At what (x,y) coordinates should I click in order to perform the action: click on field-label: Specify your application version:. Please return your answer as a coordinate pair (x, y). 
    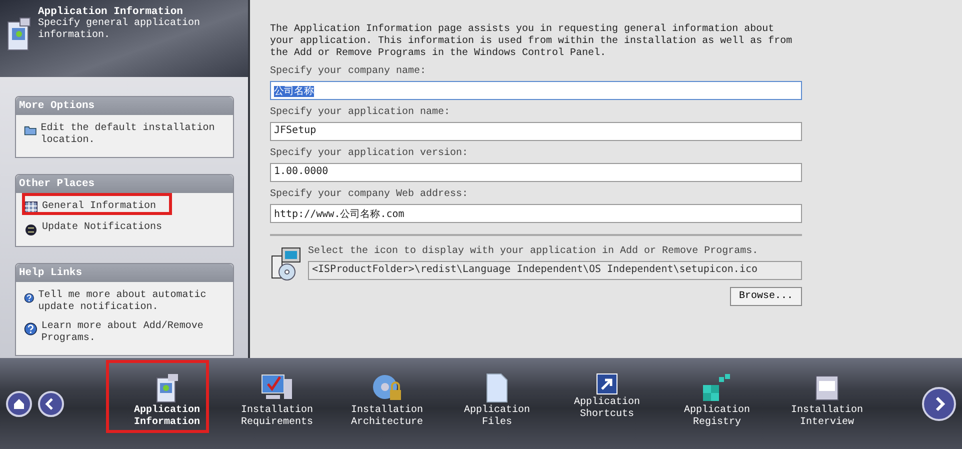
    Looking at the image, I should click on (370, 153).